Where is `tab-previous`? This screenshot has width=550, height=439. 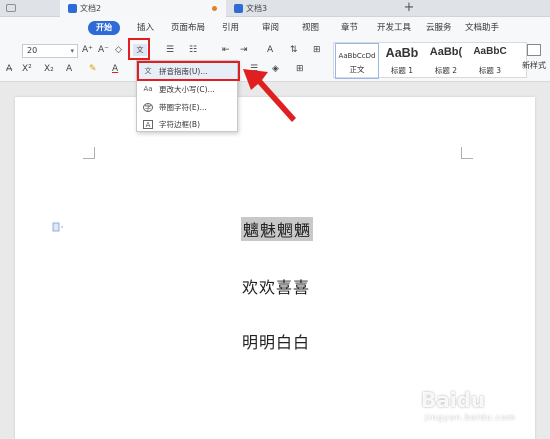 tab-previous is located at coordinates (30, 8).